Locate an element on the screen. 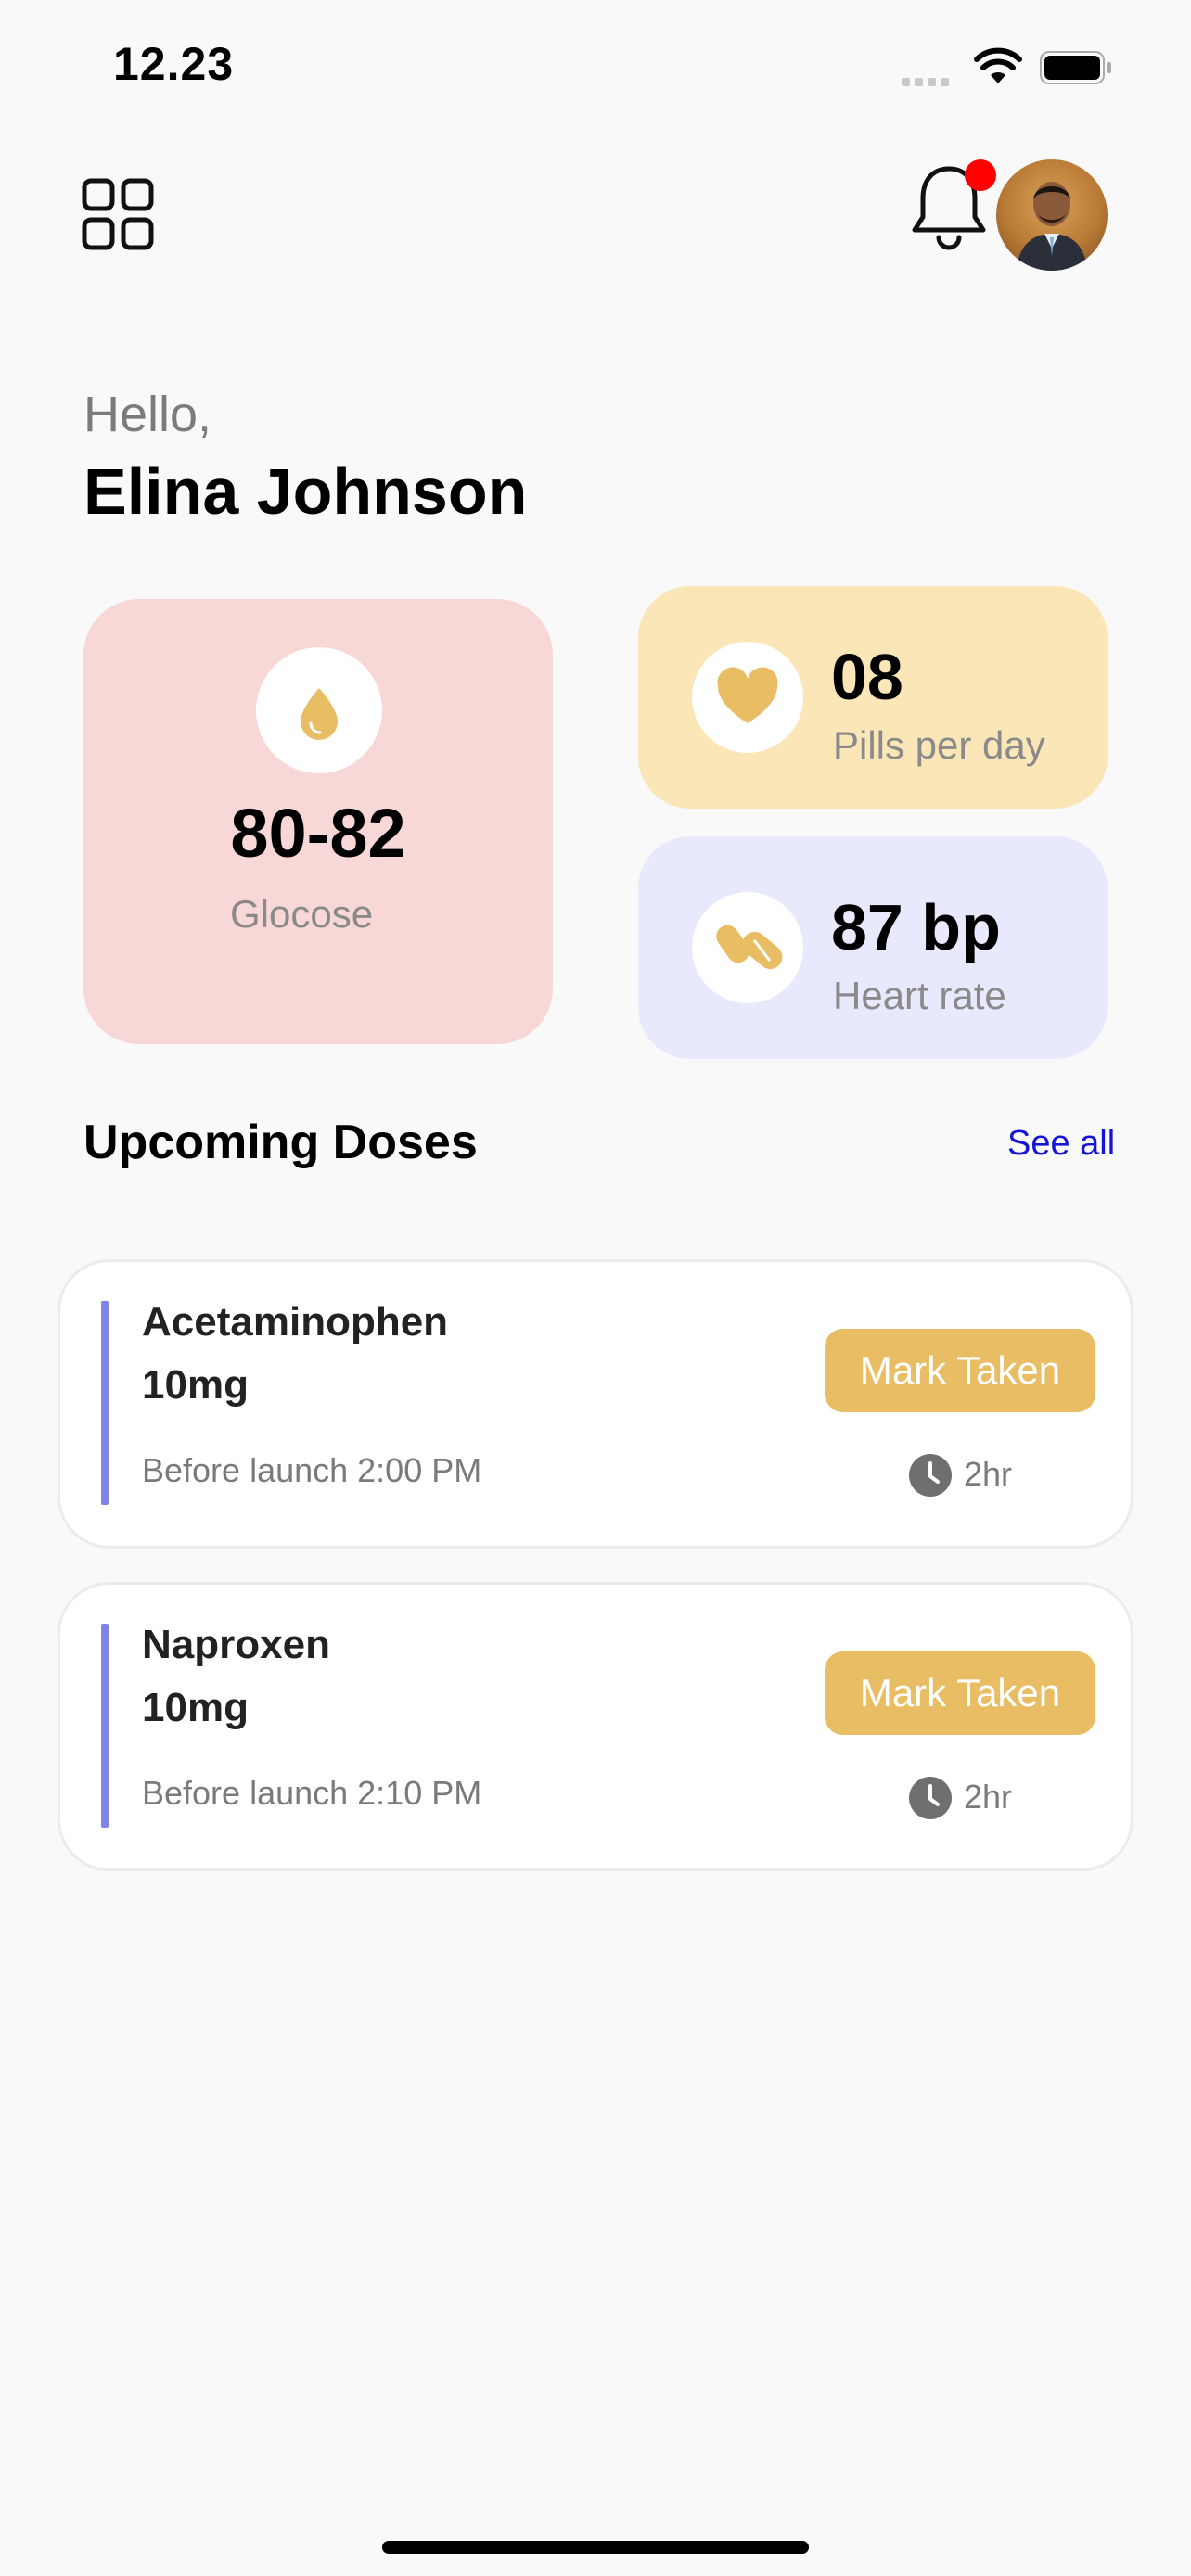 This screenshot has height=2576, width=1191. glucose-icon-badge is located at coordinates (319, 710).